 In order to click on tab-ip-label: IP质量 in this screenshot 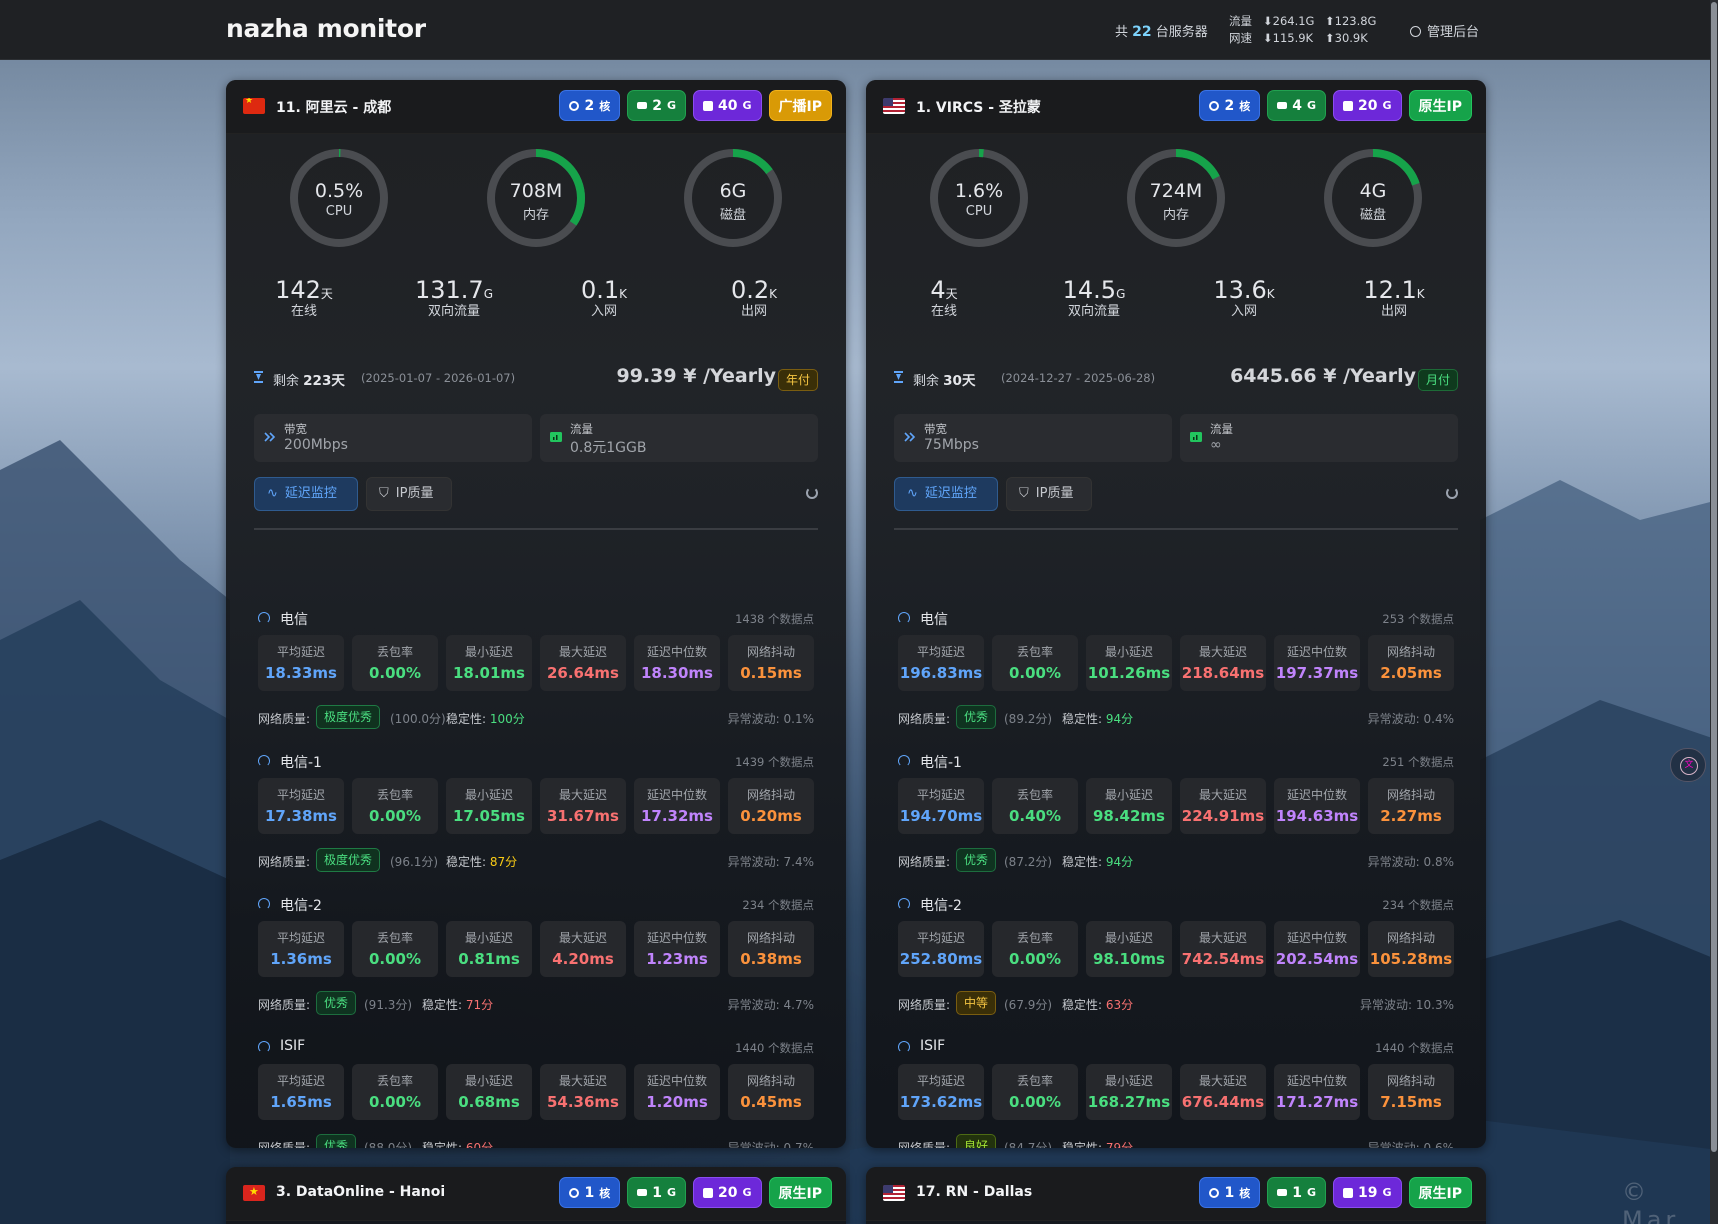, I will do `click(1054, 493)`.